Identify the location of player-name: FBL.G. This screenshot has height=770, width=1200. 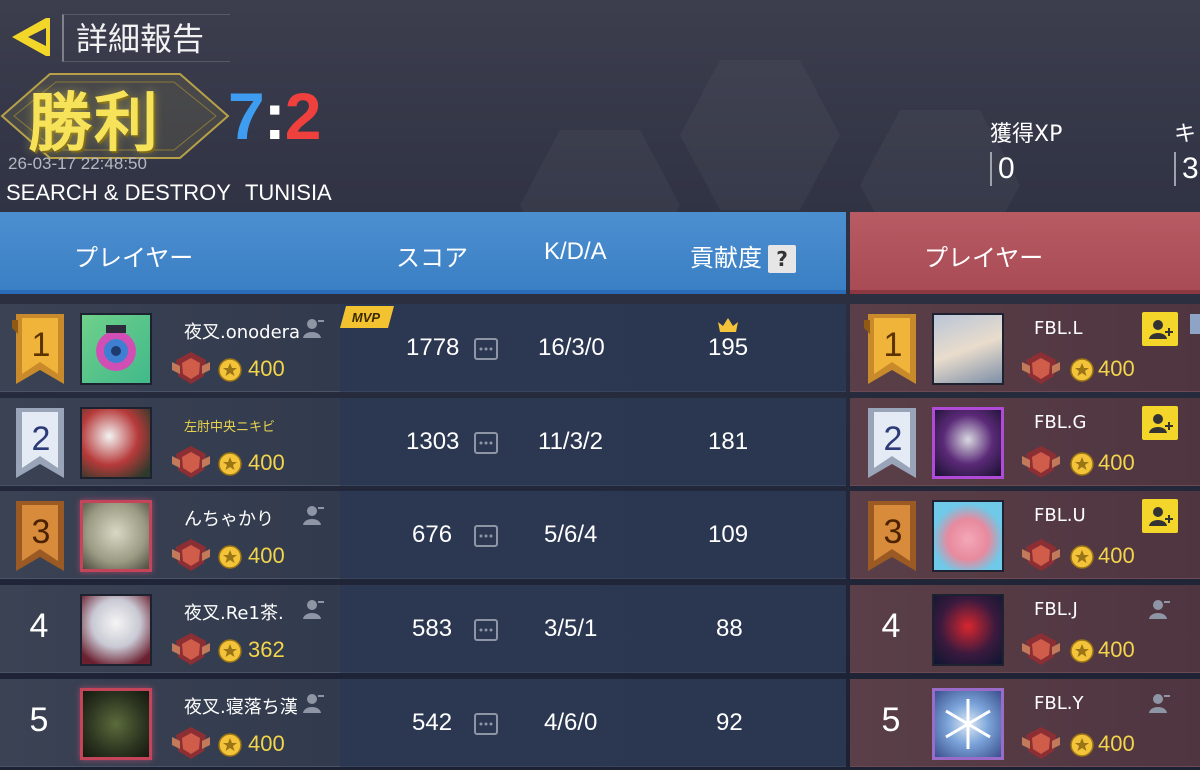
(1060, 422).